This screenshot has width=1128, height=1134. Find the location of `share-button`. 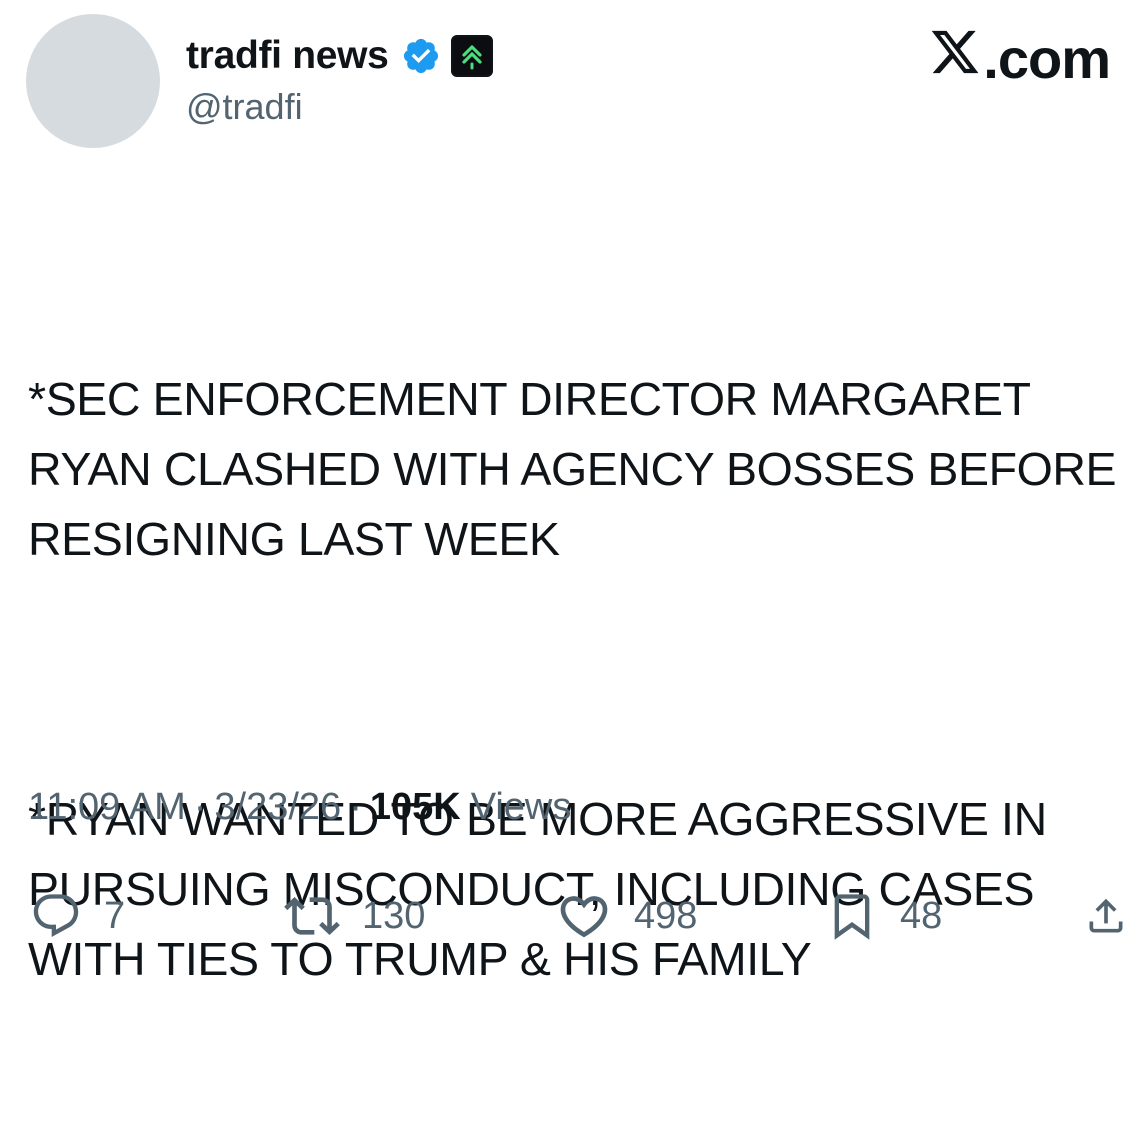

share-button is located at coordinates (1106, 916).